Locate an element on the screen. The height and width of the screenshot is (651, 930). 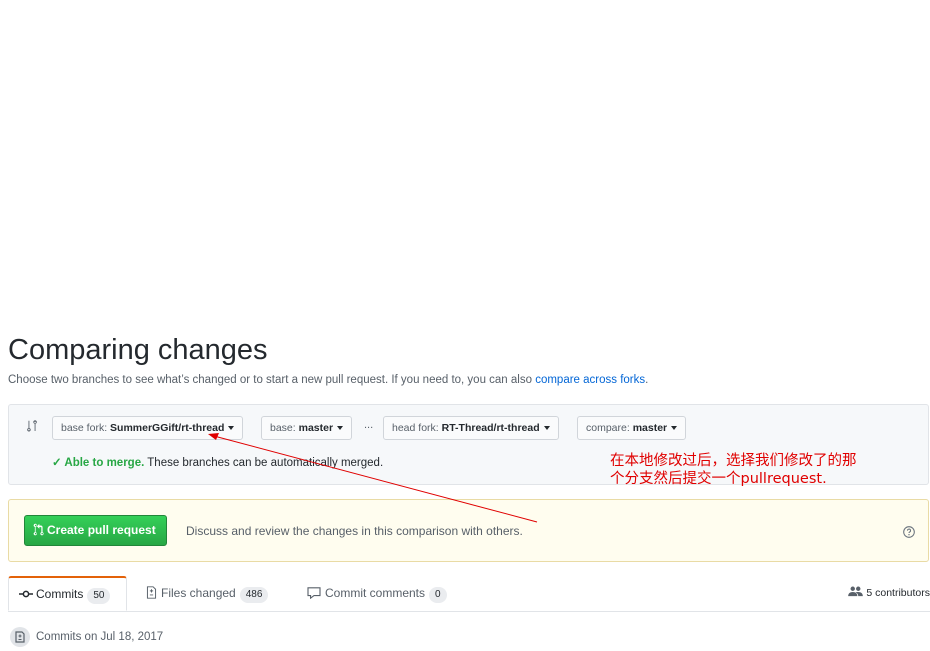
tab-files-changed: Files changed 486 is located at coordinates (207, 593).